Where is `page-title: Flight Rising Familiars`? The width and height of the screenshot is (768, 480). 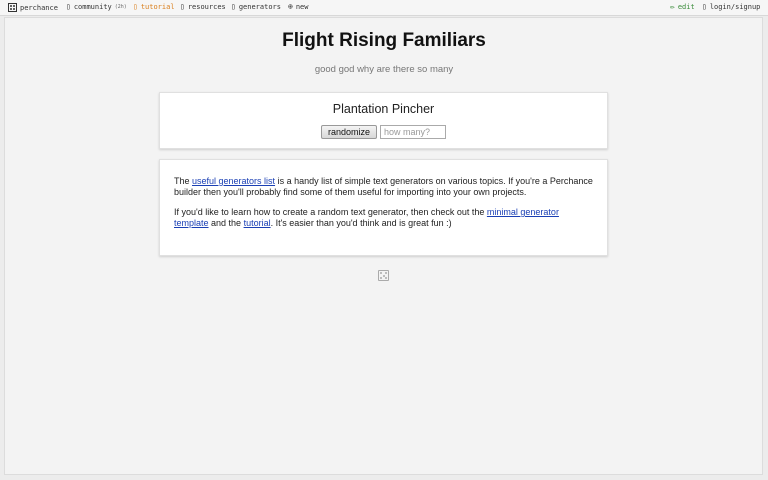 page-title: Flight Rising Familiars is located at coordinates (384, 40).